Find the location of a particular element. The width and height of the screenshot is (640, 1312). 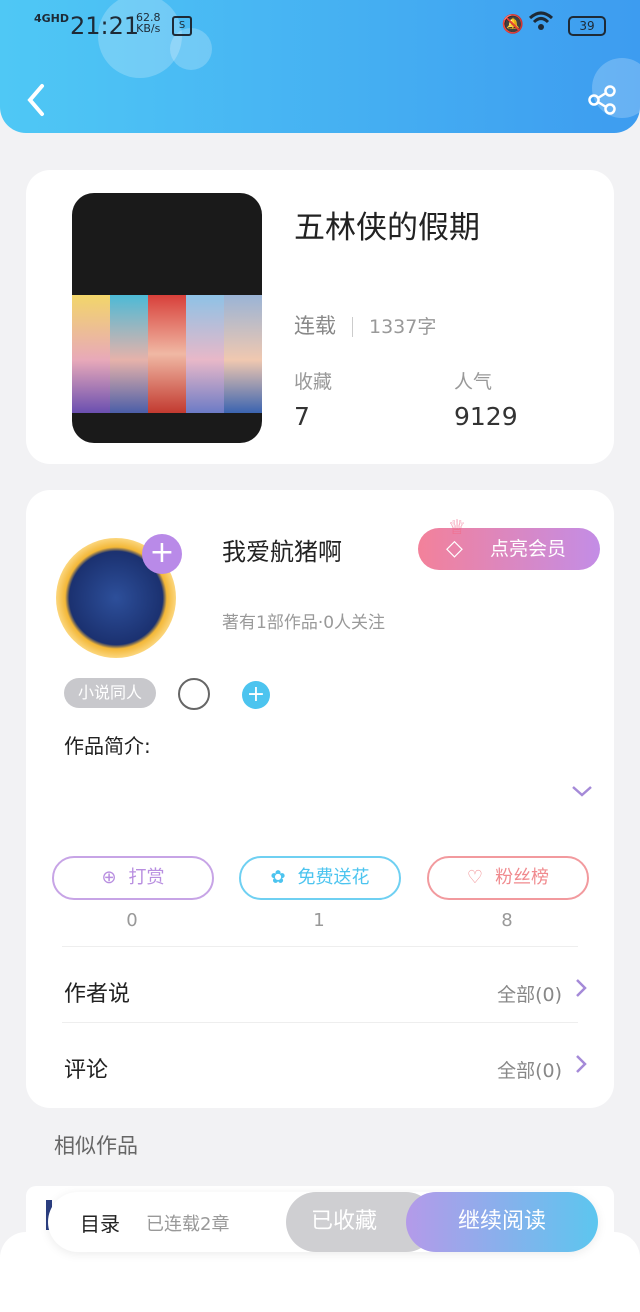

continue-reading-button: 继续阅读 is located at coordinates (502, 1222).